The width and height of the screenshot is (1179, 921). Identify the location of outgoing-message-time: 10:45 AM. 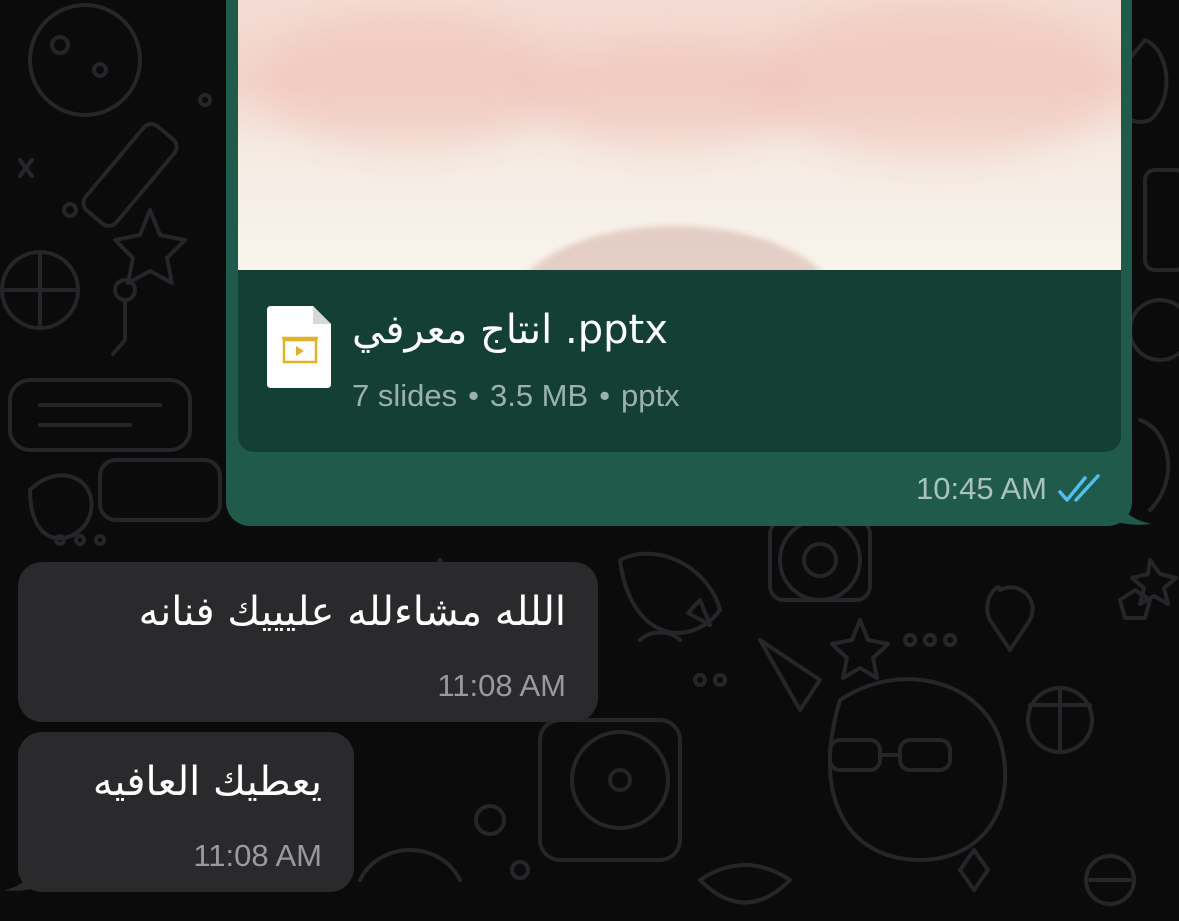
(981, 488).